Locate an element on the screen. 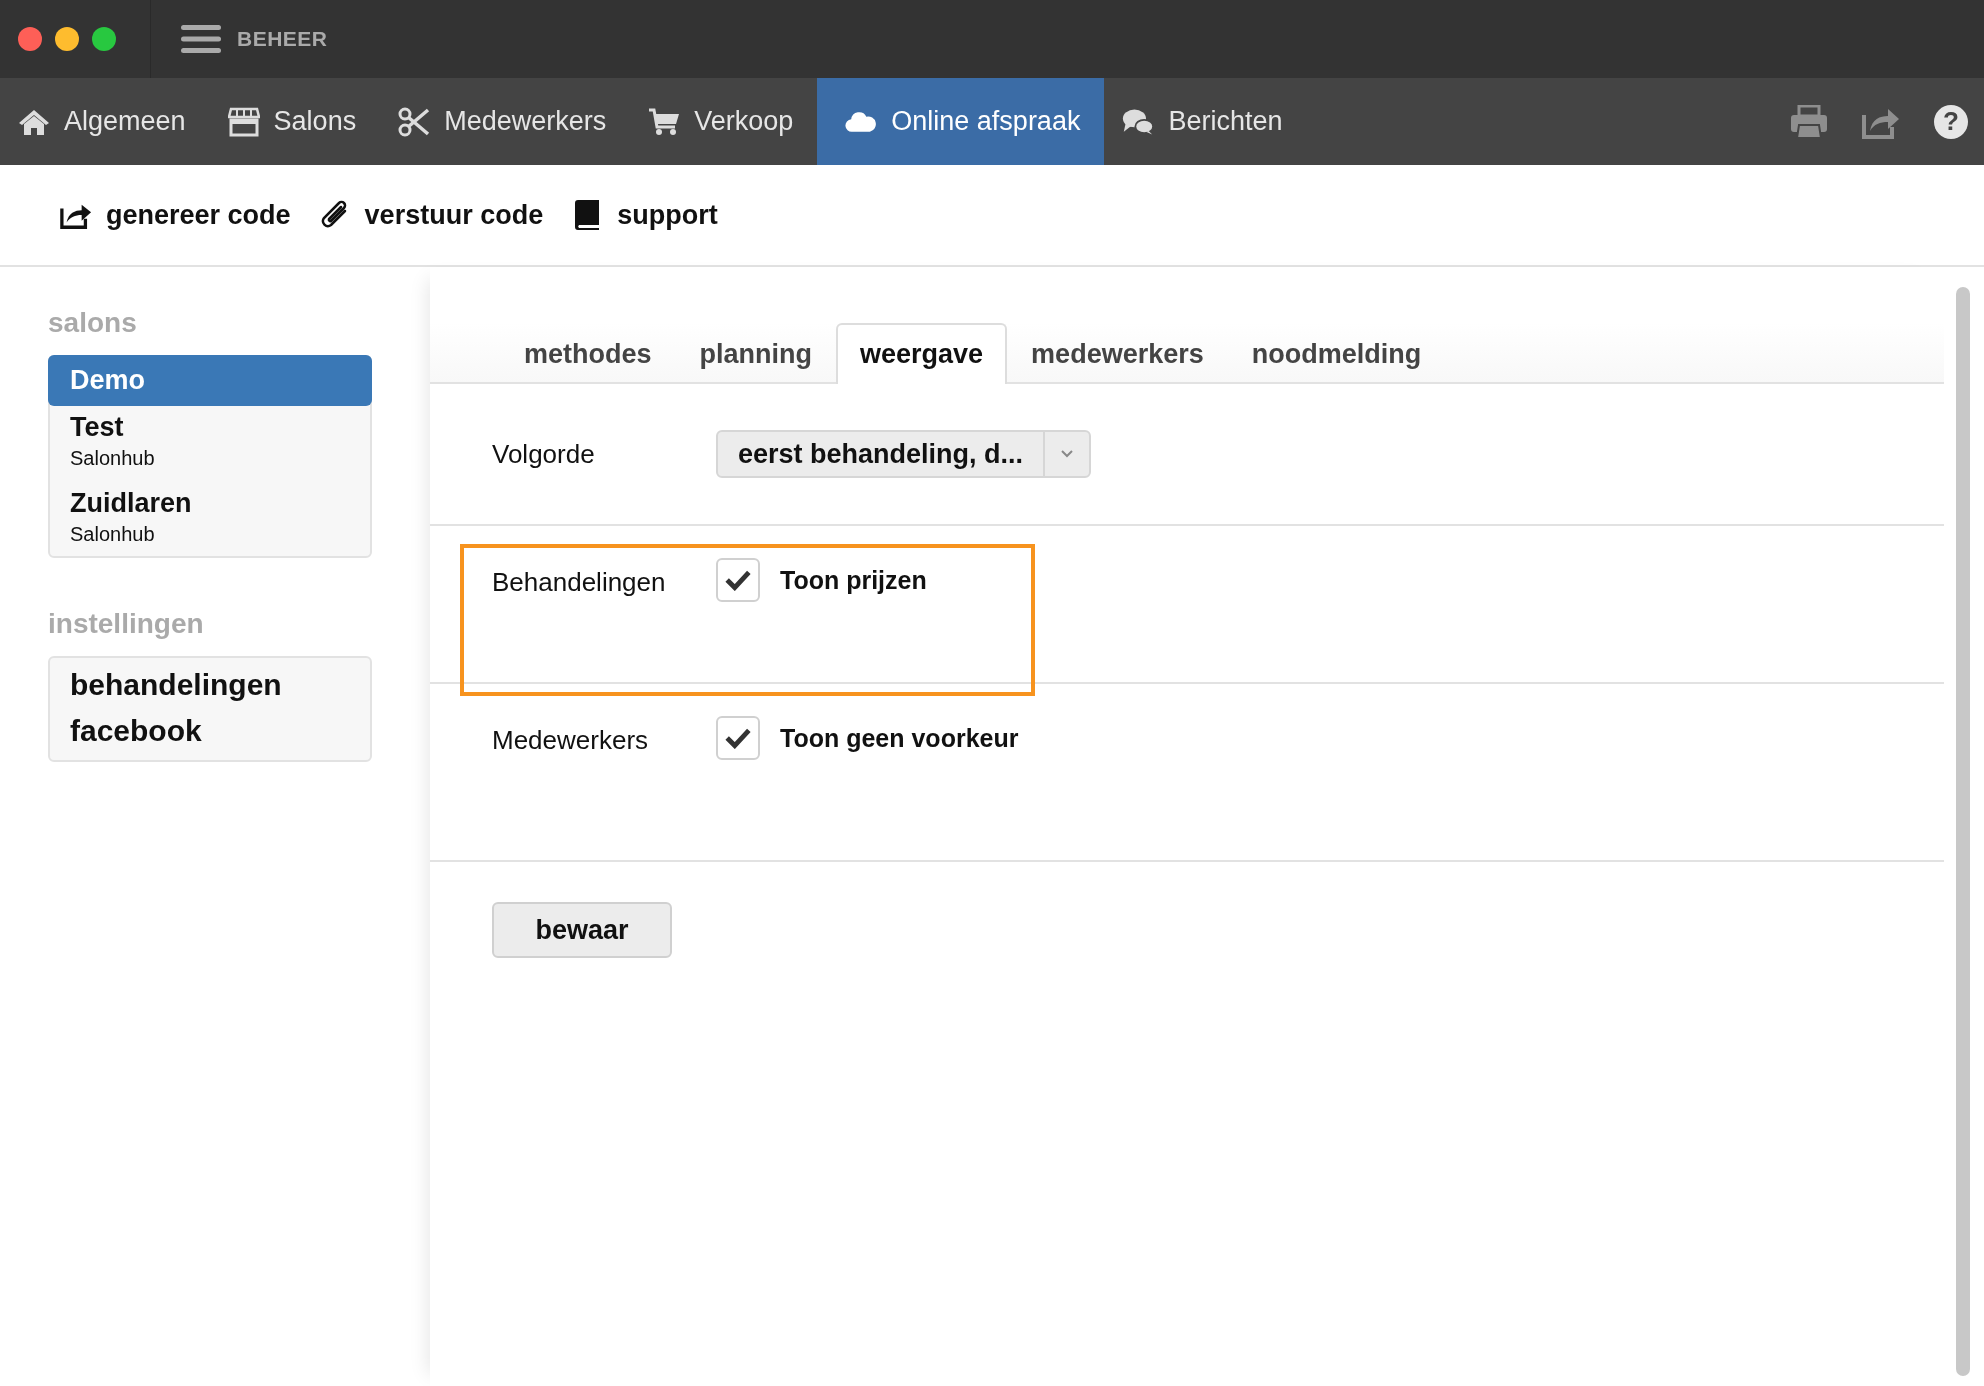  tab: methodes is located at coordinates (588, 353).